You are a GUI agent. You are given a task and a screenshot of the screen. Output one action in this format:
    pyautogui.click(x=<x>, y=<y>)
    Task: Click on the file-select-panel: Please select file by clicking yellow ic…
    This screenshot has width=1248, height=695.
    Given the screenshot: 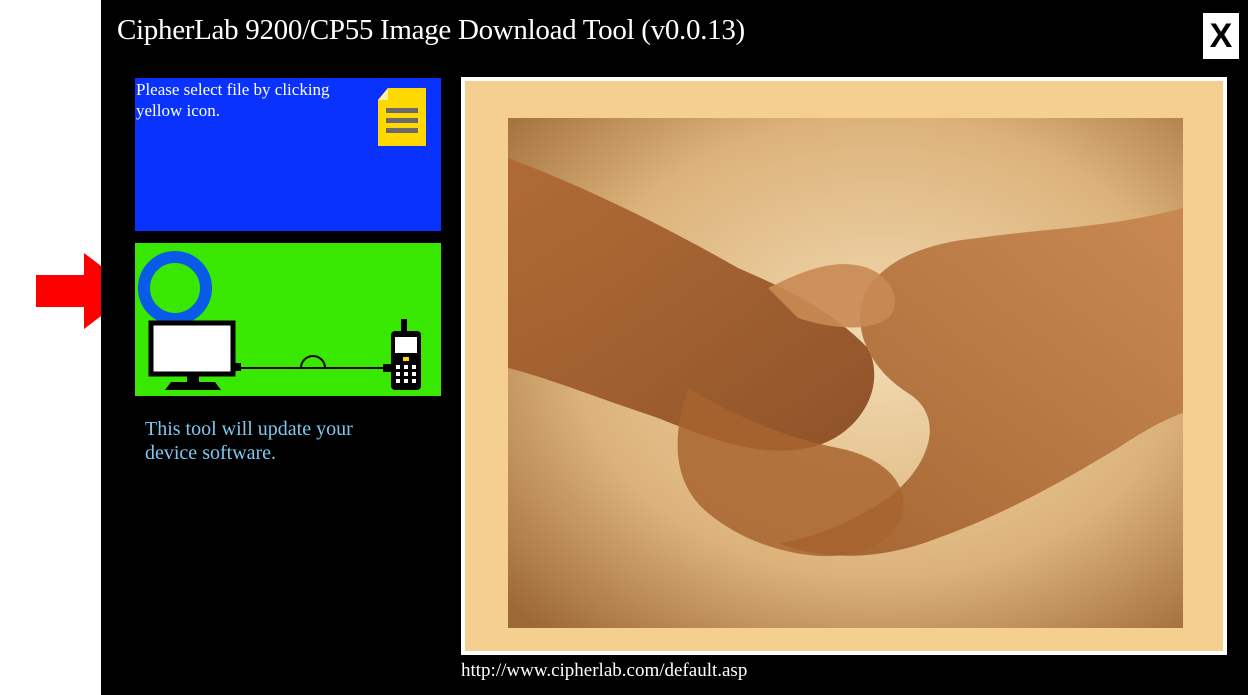 What is the action you would take?
    pyautogui.click(x=288, y=154)
    